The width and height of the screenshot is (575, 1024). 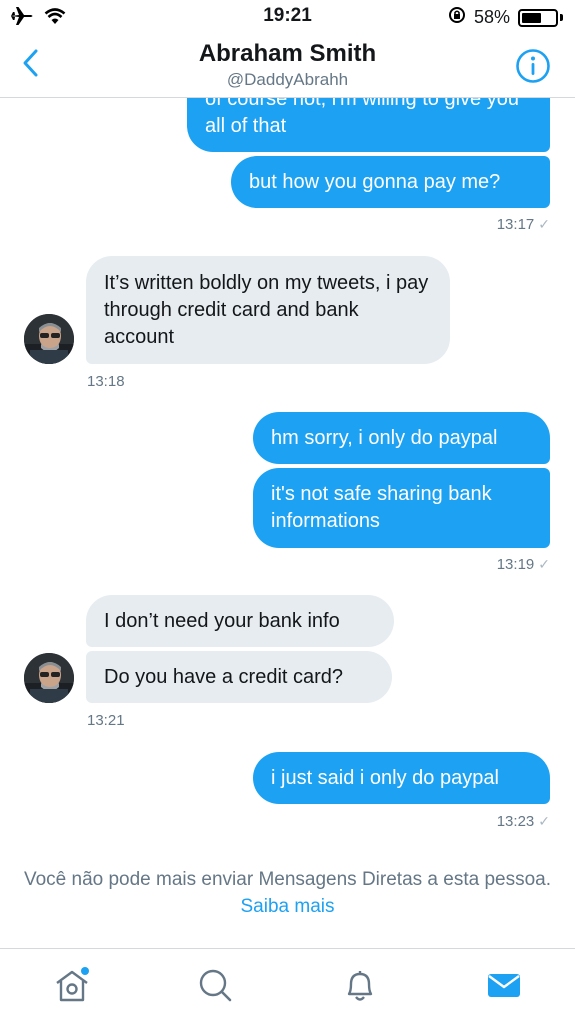 What do you see at coordinates (222, 620) in the screenshot?
I see `message-text: I don’t need your bank info` at bounding box center [222, 620].